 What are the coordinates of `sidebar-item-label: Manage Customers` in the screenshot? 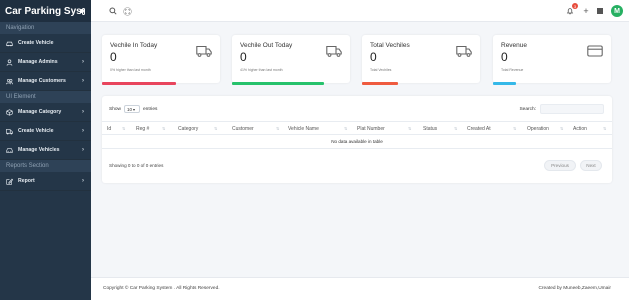 It's located at (42, 81).